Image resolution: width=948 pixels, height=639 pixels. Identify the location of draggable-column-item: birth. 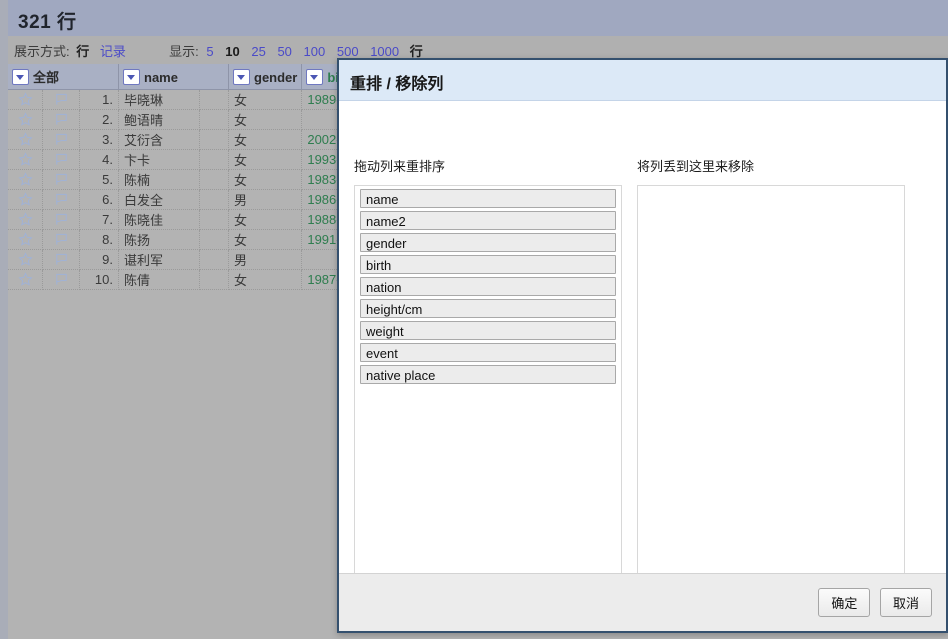
(488, 264).